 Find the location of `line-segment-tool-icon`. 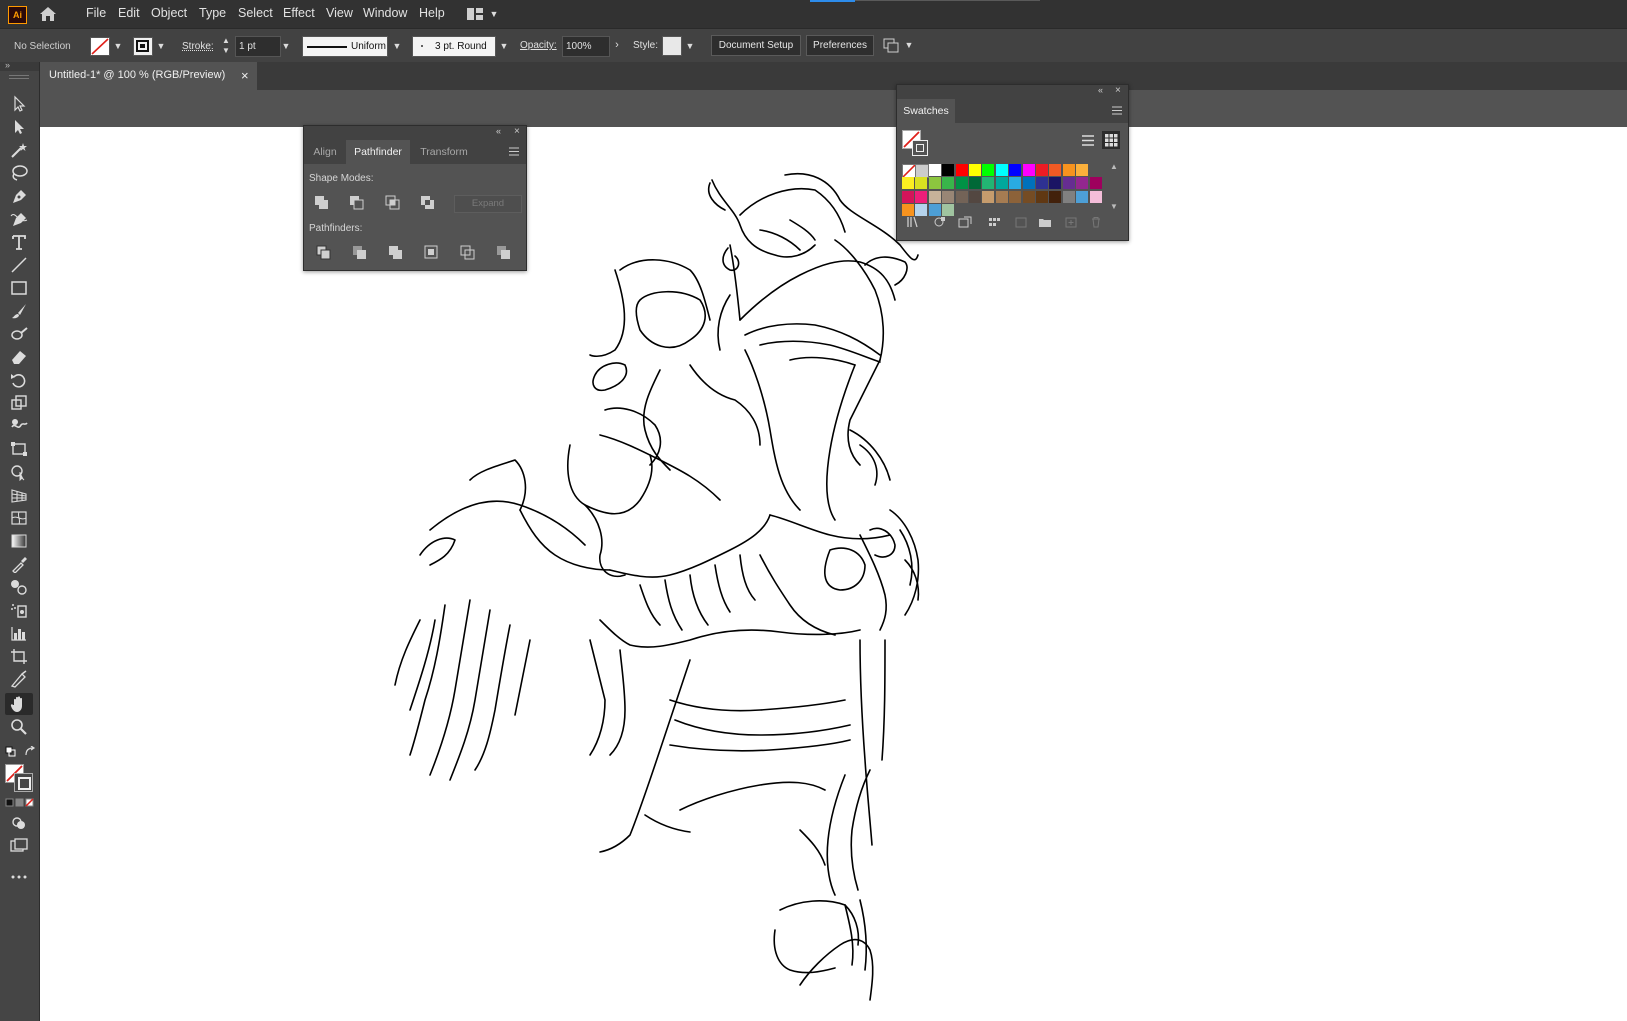

line-segment-tool-icon is located at coordinates (19, 265).